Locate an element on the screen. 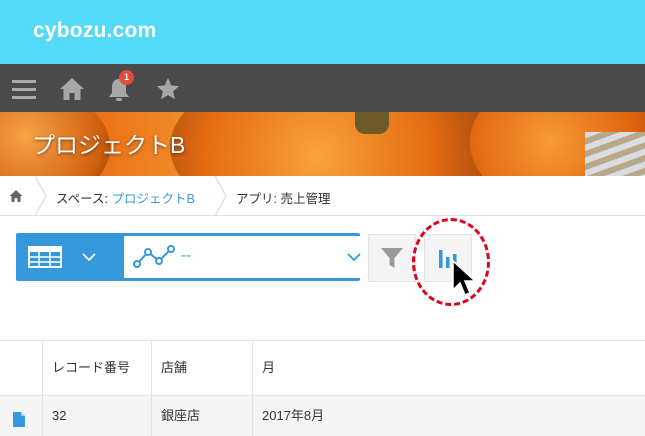 This screenshot has width=645, height=436. notification-badge: 1 is located at coordinates (126, 77).